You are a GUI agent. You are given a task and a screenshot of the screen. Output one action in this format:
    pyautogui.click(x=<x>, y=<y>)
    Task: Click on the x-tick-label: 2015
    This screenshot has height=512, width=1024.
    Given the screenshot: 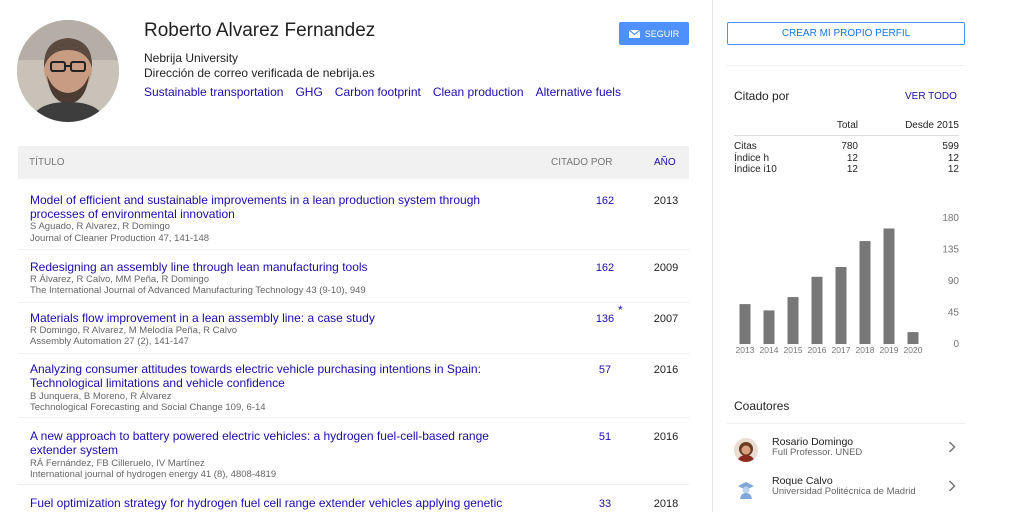 What is the action you would take?
    pyautogui.click(x=793, y=350)
    